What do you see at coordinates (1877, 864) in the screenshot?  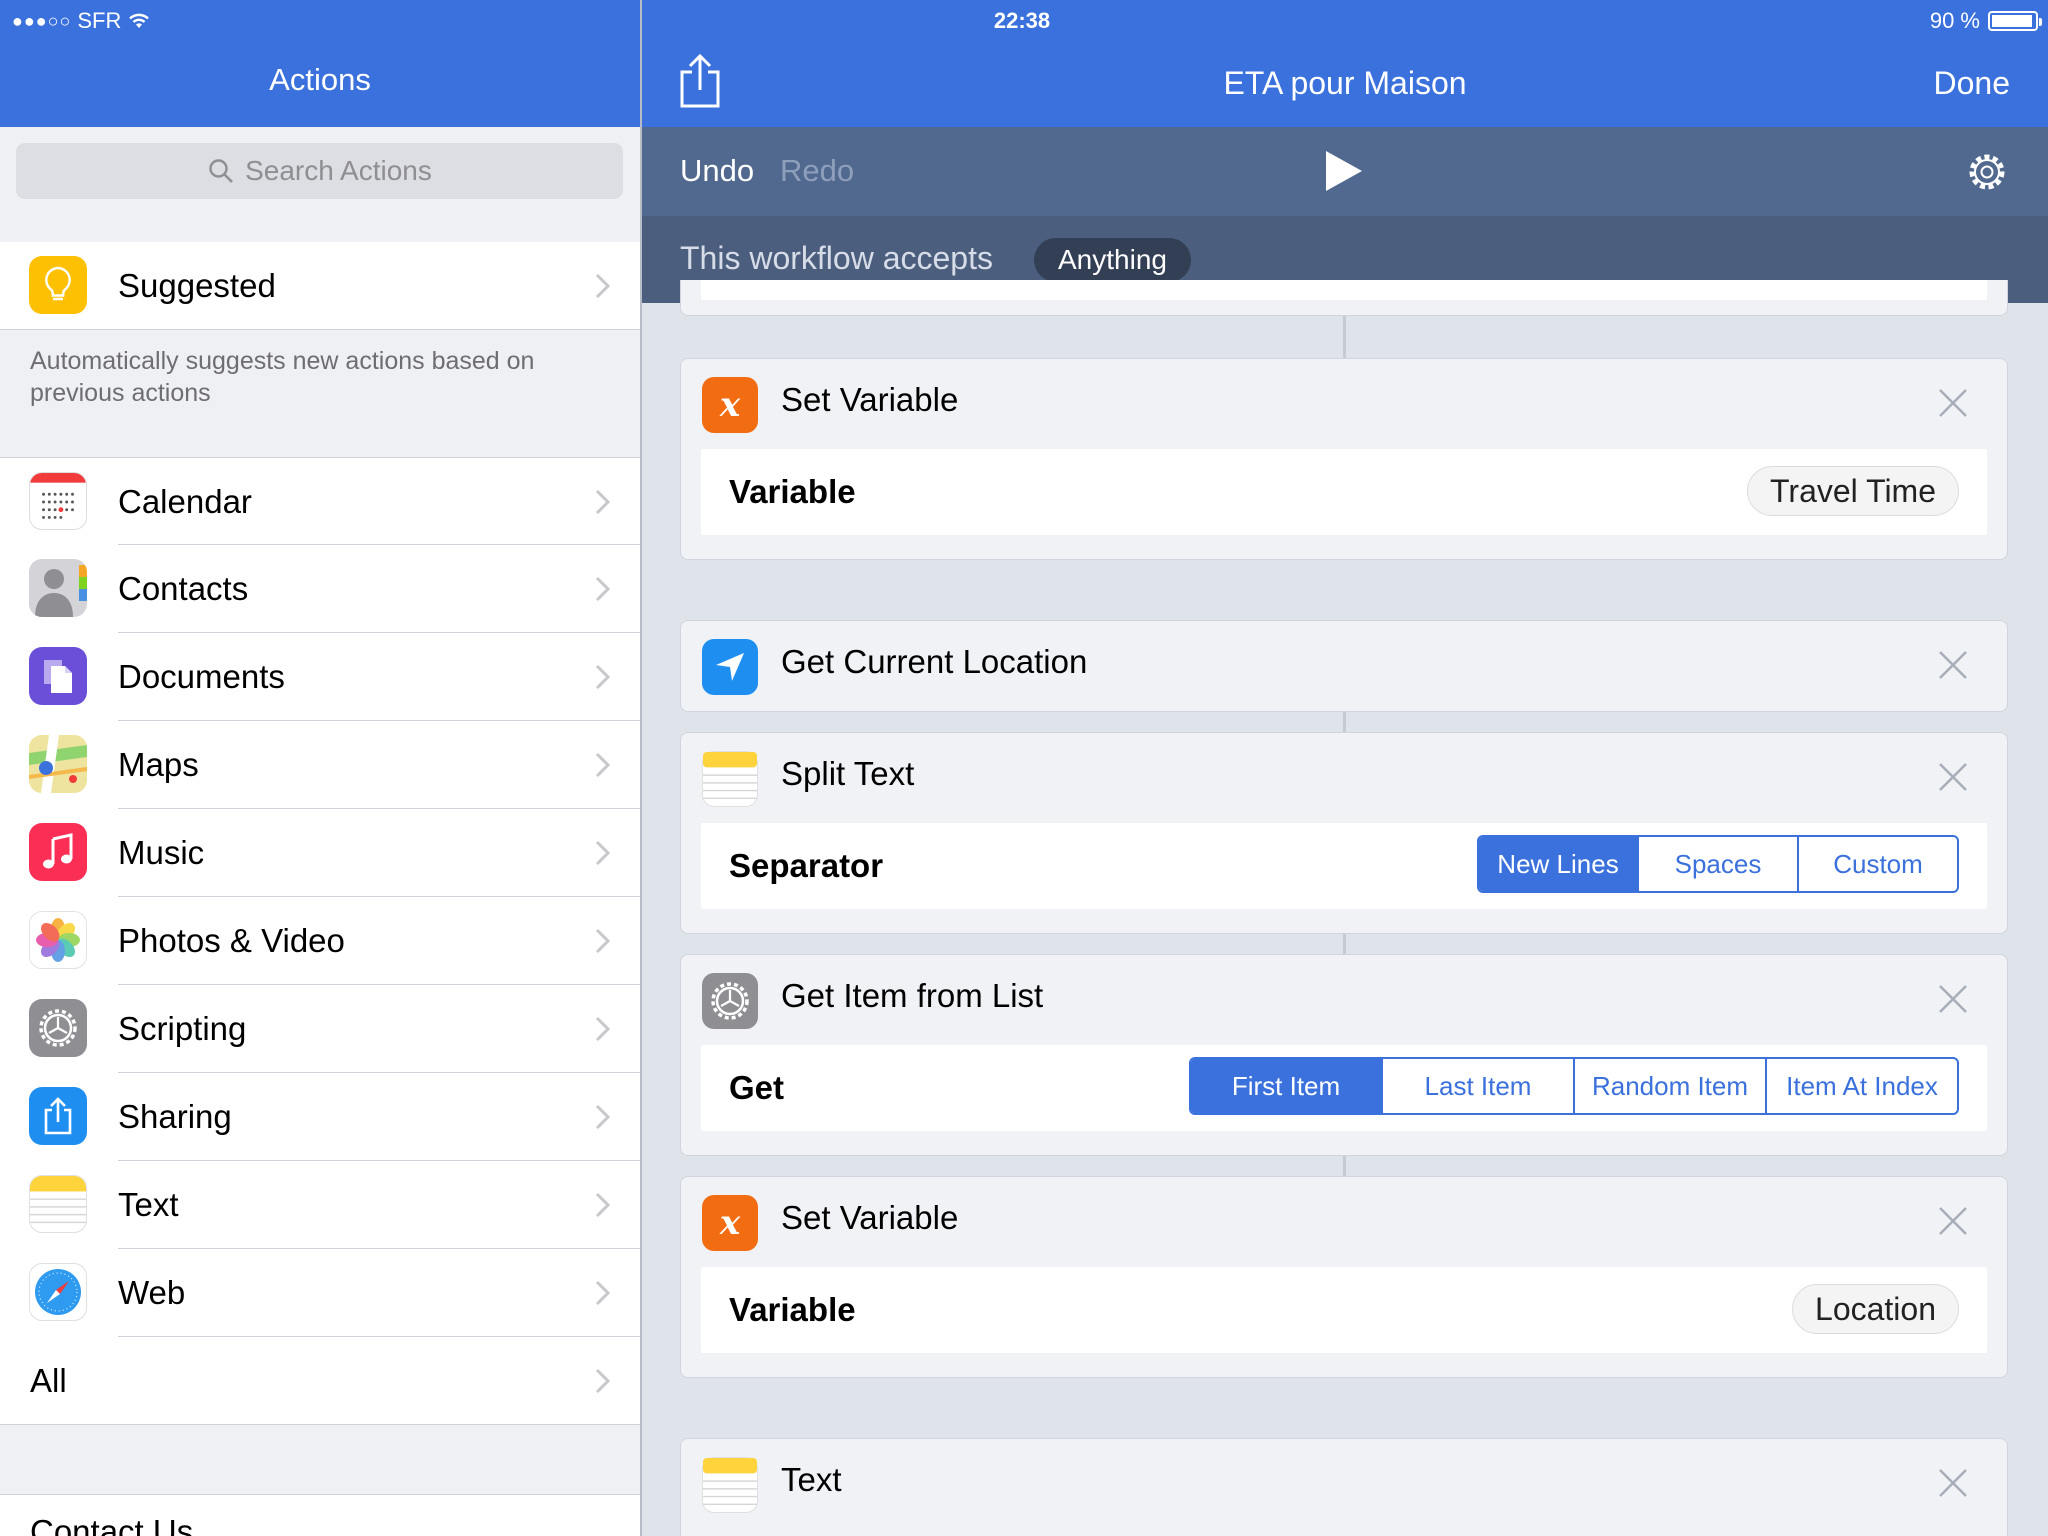 I see `segment-custom: Custom` at bounding box center [1877, 864].